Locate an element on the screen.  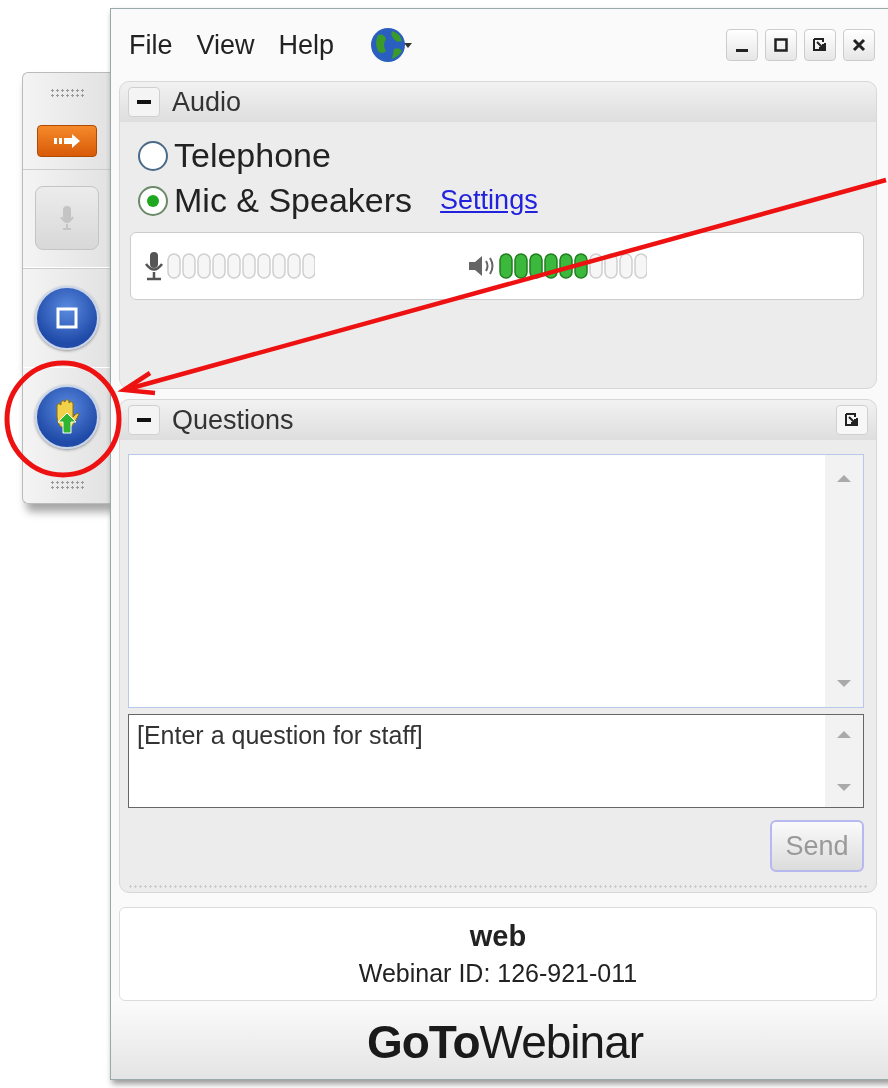
settings-link: Settings is located at coordinates (489, 200).